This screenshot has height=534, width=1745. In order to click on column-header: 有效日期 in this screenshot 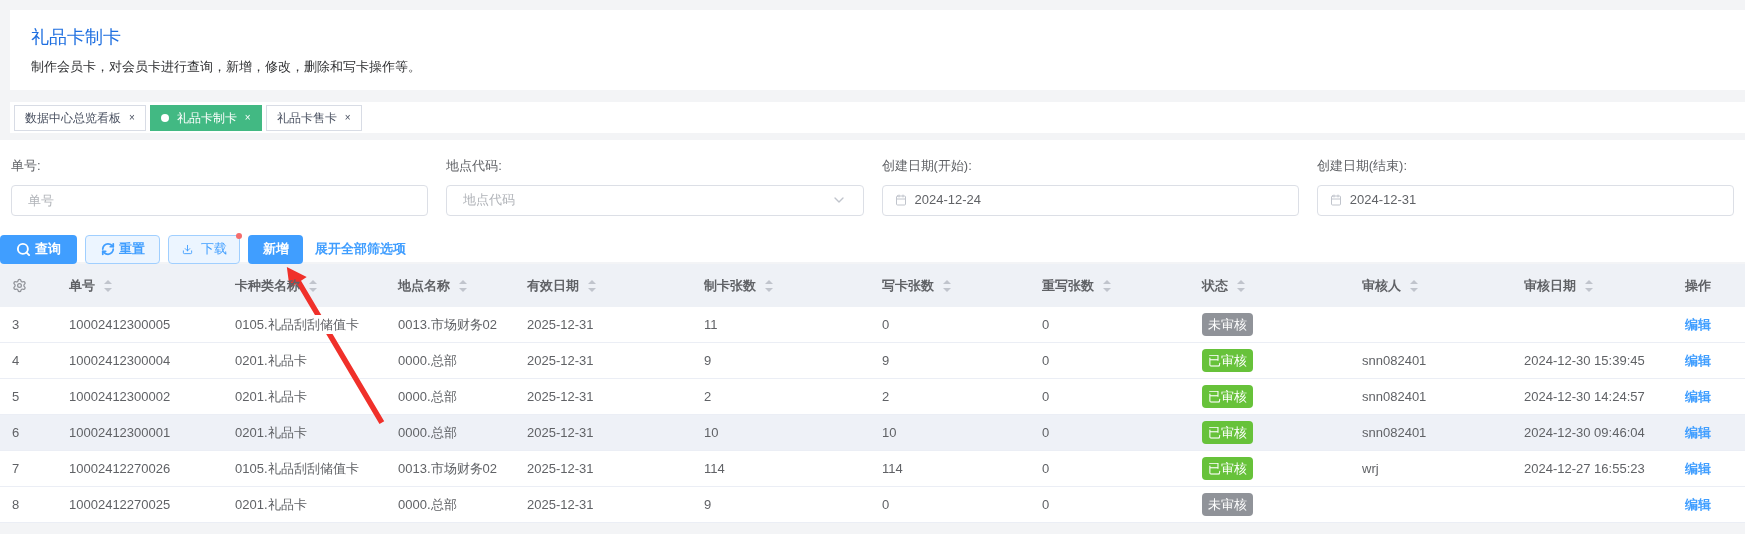, I will do `click(553, 285)`.